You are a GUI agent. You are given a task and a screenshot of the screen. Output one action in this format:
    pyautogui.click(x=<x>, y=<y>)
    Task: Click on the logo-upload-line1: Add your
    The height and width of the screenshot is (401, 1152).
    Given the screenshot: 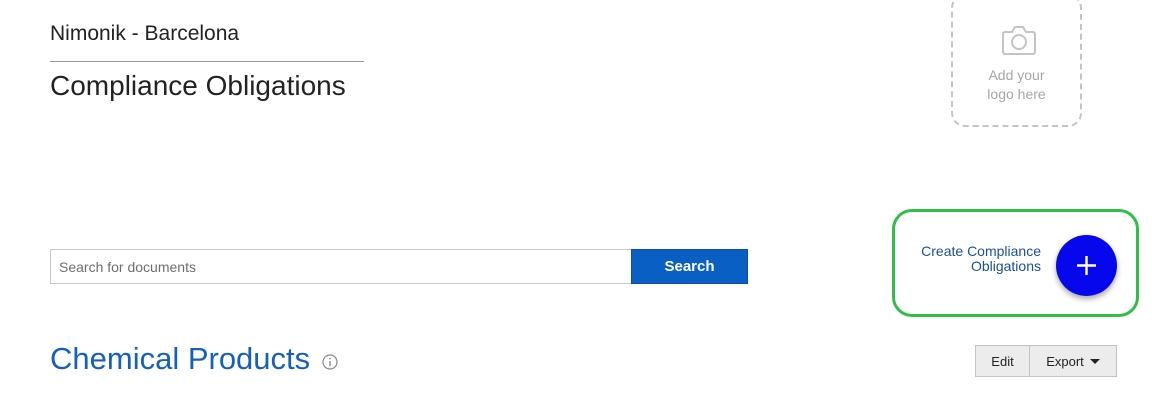 What is the action you would take?
    pyautogui.click(x=1016, y=75)
    